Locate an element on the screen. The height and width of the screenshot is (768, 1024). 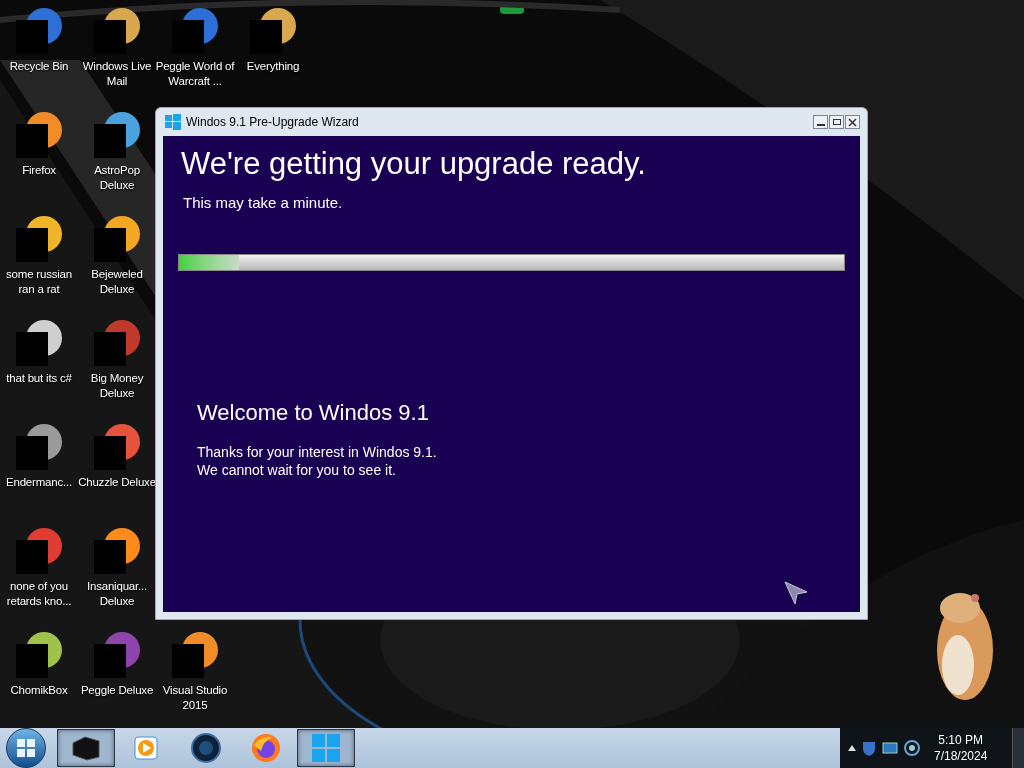
start-button is located at coordinates (26, 748).